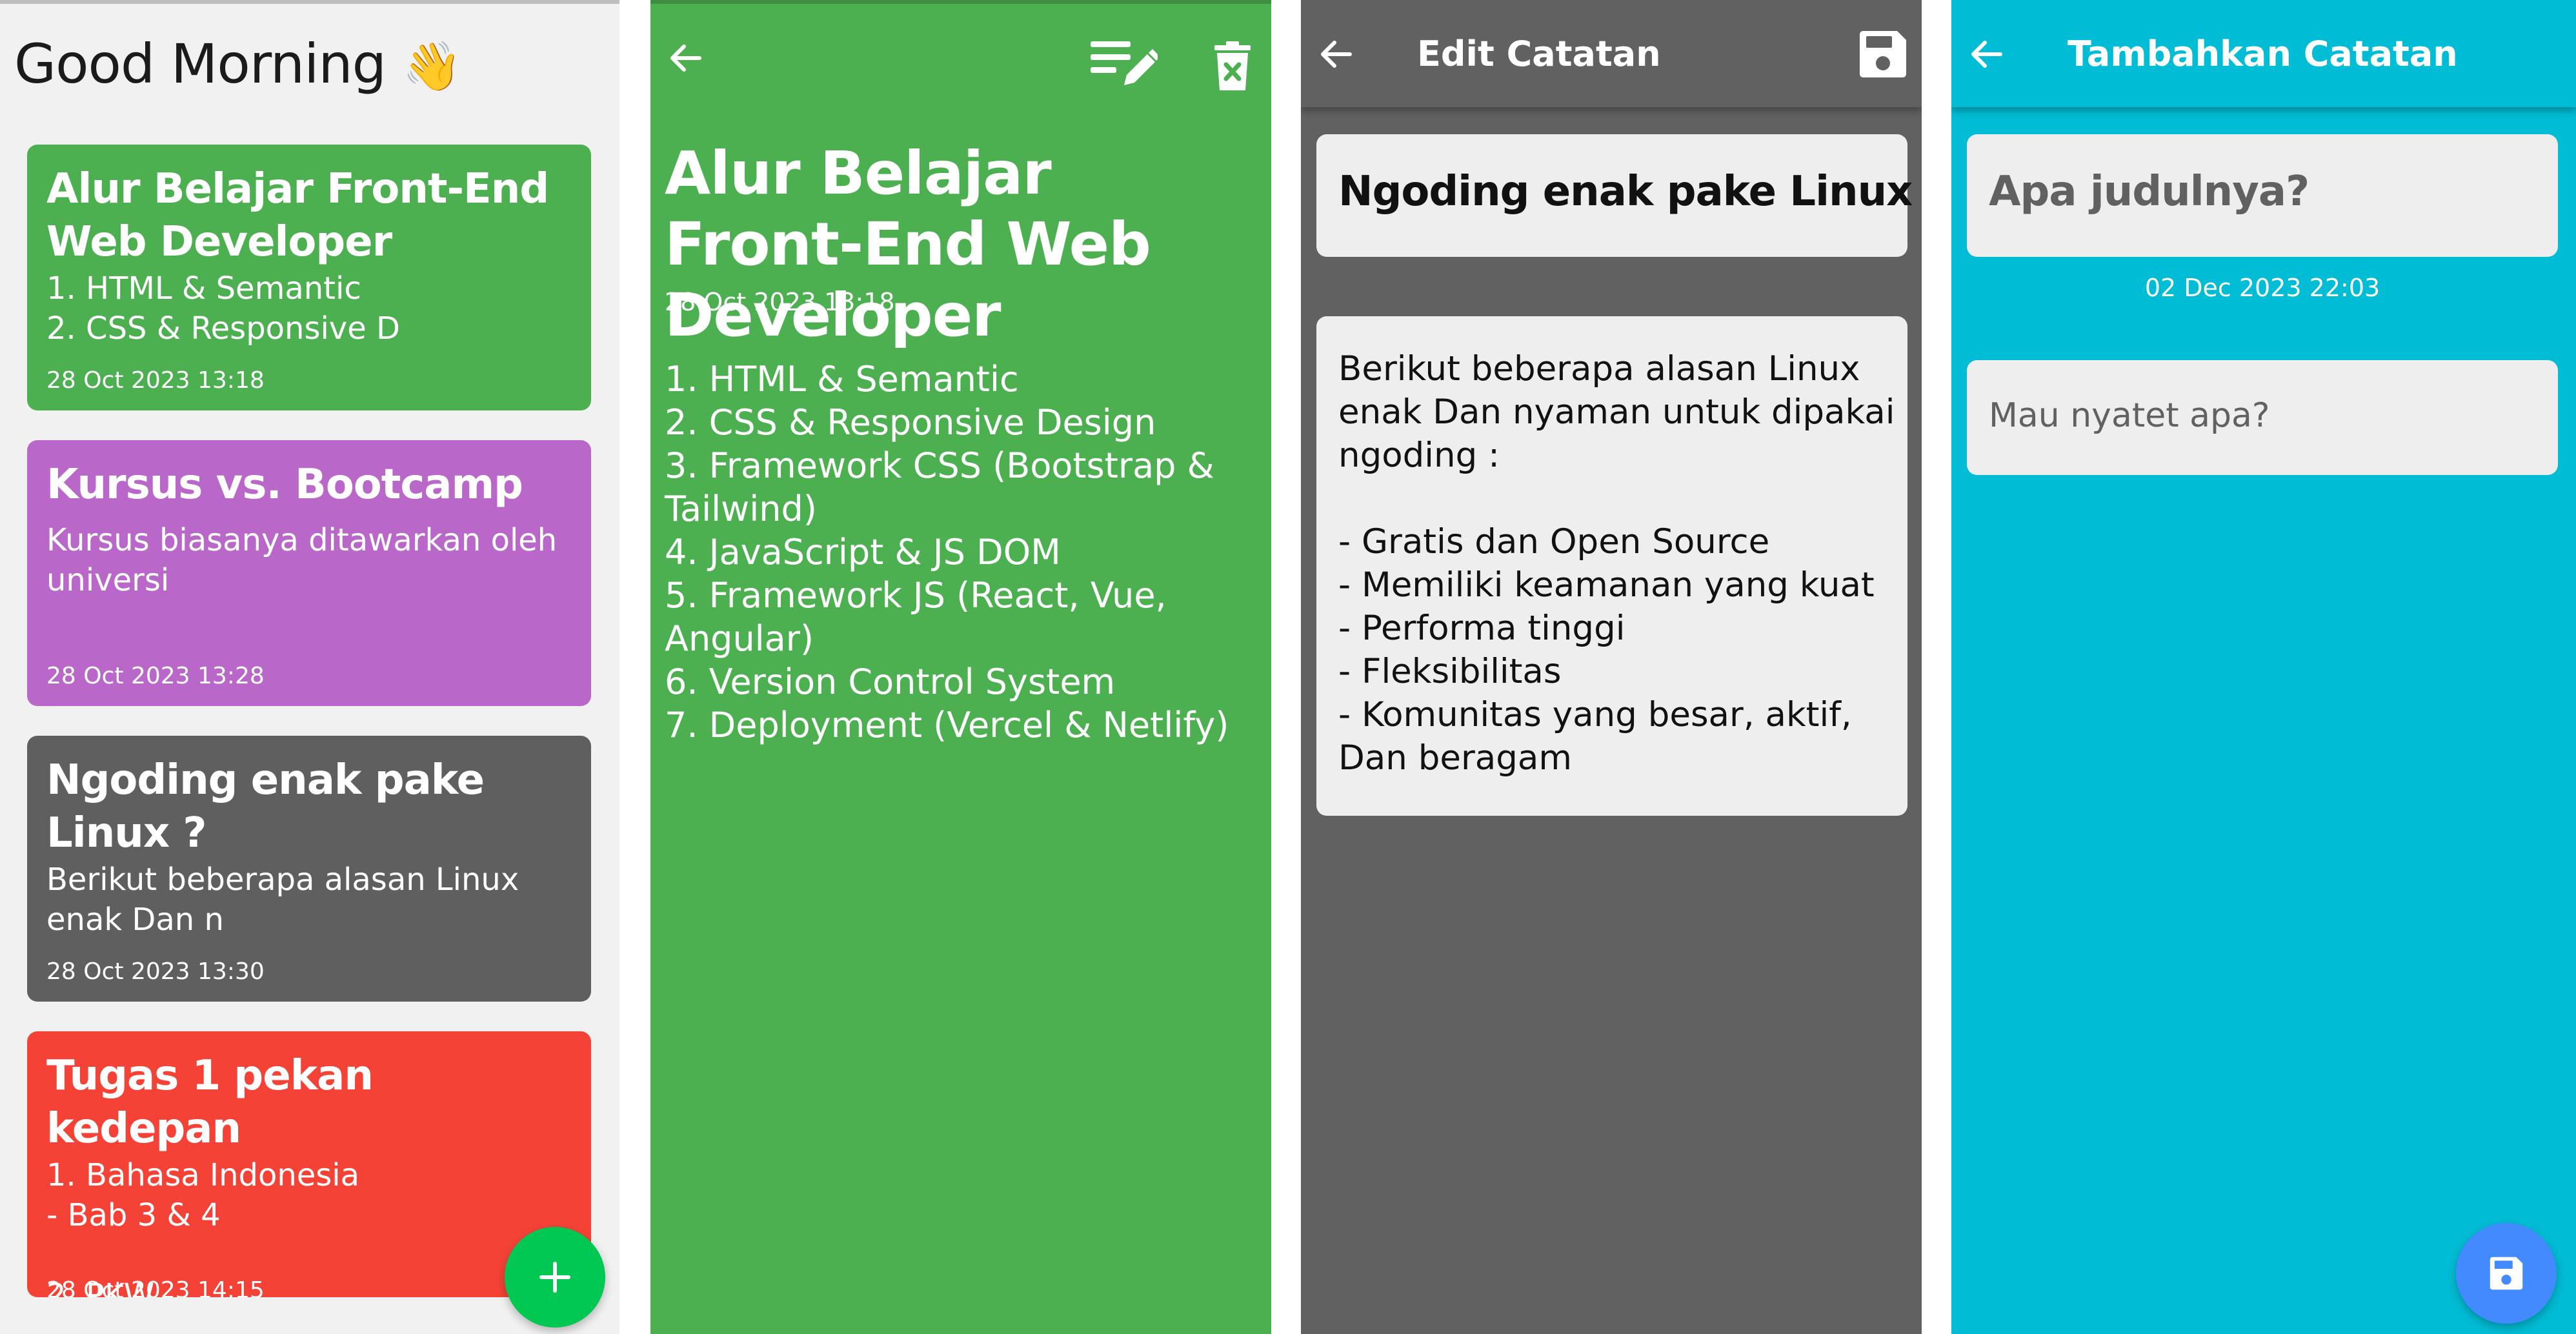  I want to click on save-note-button, so click(2506, 1273).